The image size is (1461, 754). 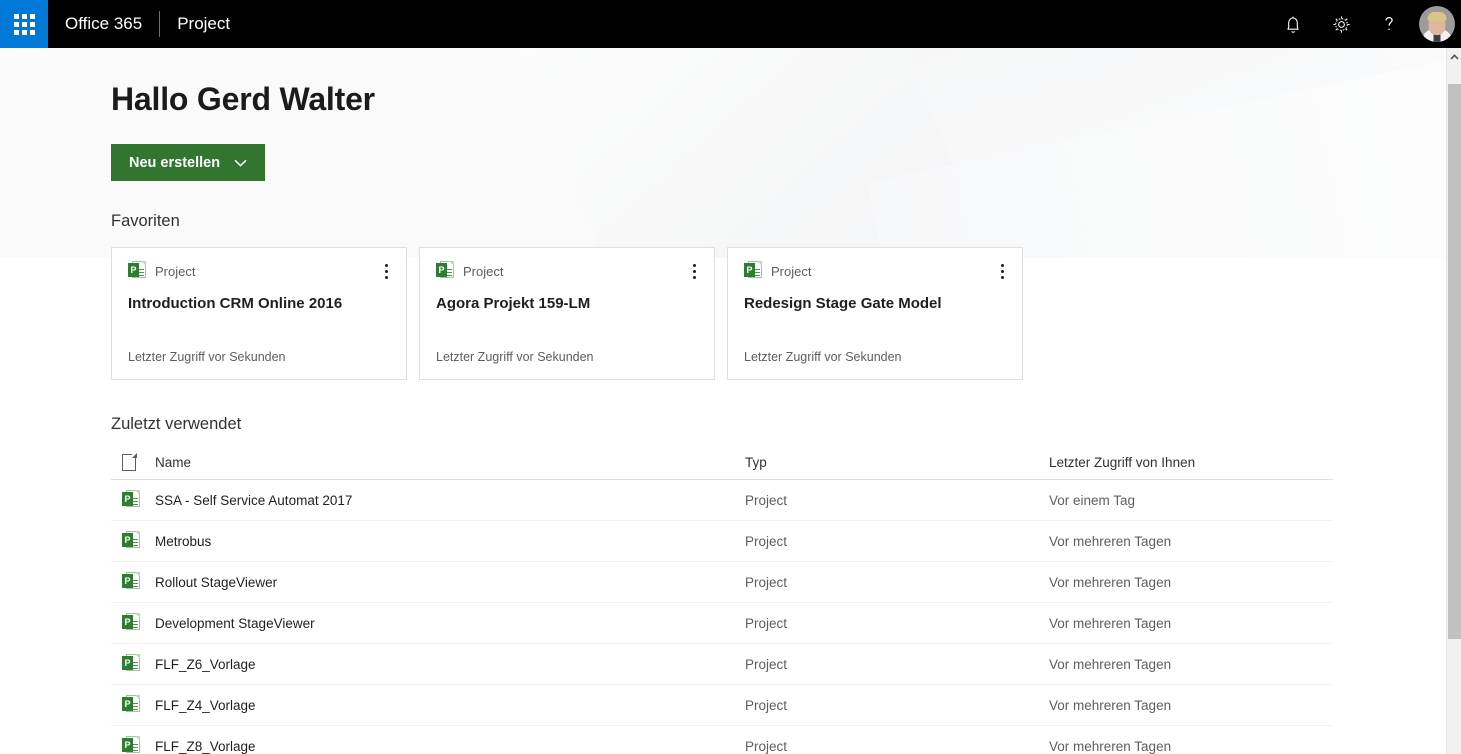 I want to click on chevron-down-icon, so click(x=240, y=163).